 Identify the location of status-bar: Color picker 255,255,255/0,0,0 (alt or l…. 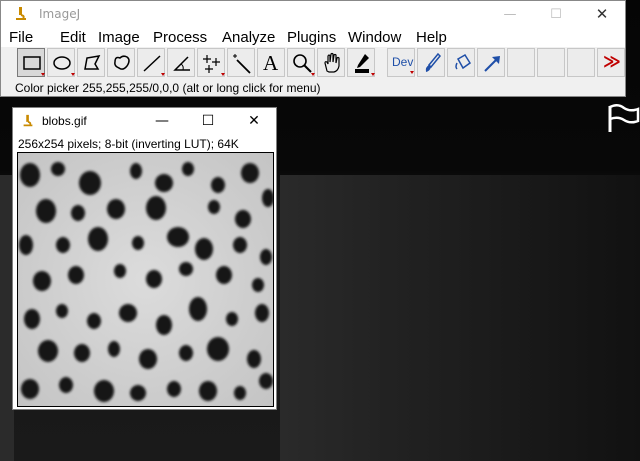
(168, 88).